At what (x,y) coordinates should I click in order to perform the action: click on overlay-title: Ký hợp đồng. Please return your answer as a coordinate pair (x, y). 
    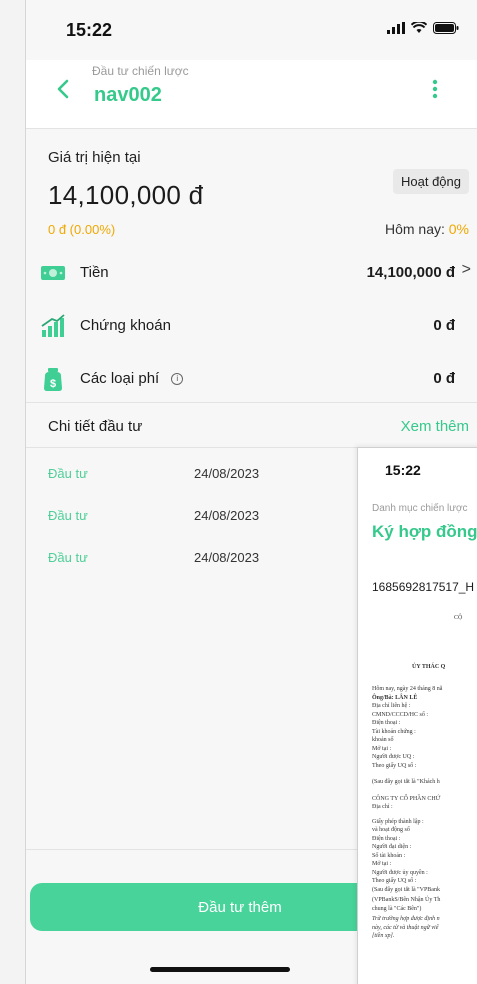
    Looking at the image, I should click on (424, 531).